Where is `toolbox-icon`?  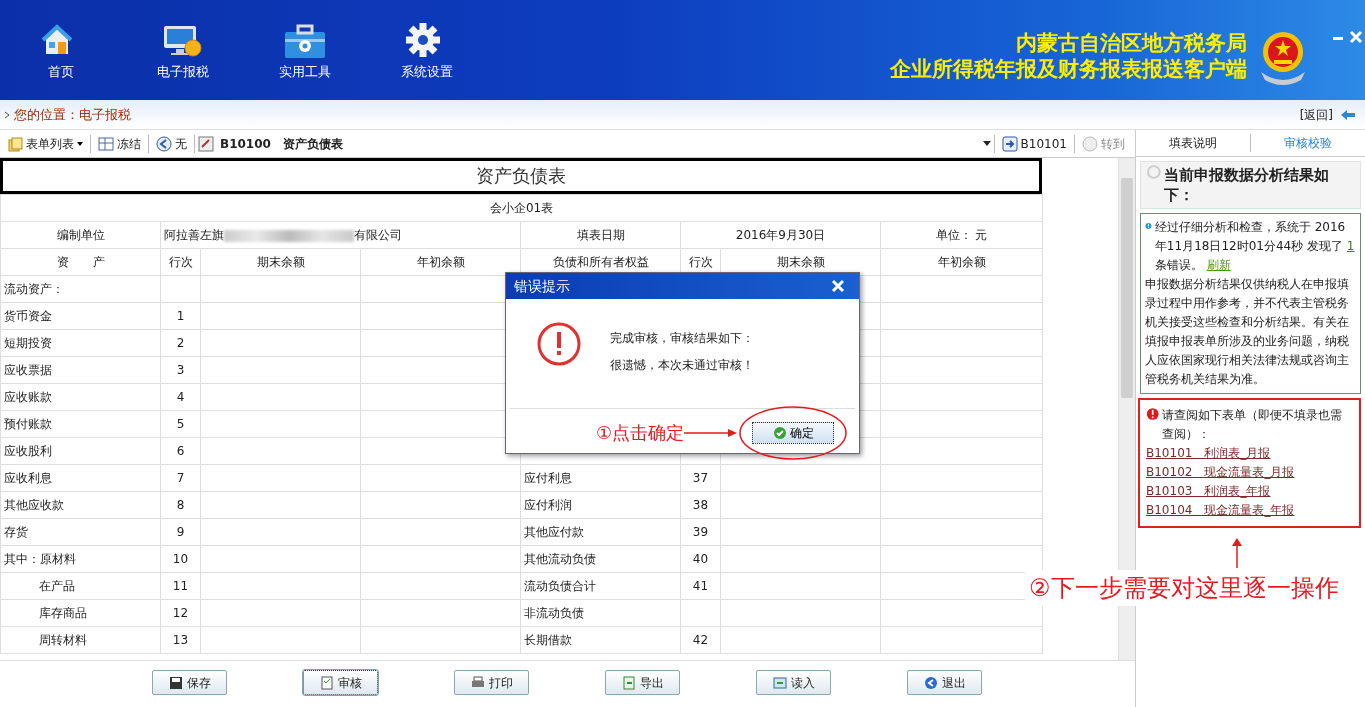 toolbox-icon is located at coordinates (305, 40).